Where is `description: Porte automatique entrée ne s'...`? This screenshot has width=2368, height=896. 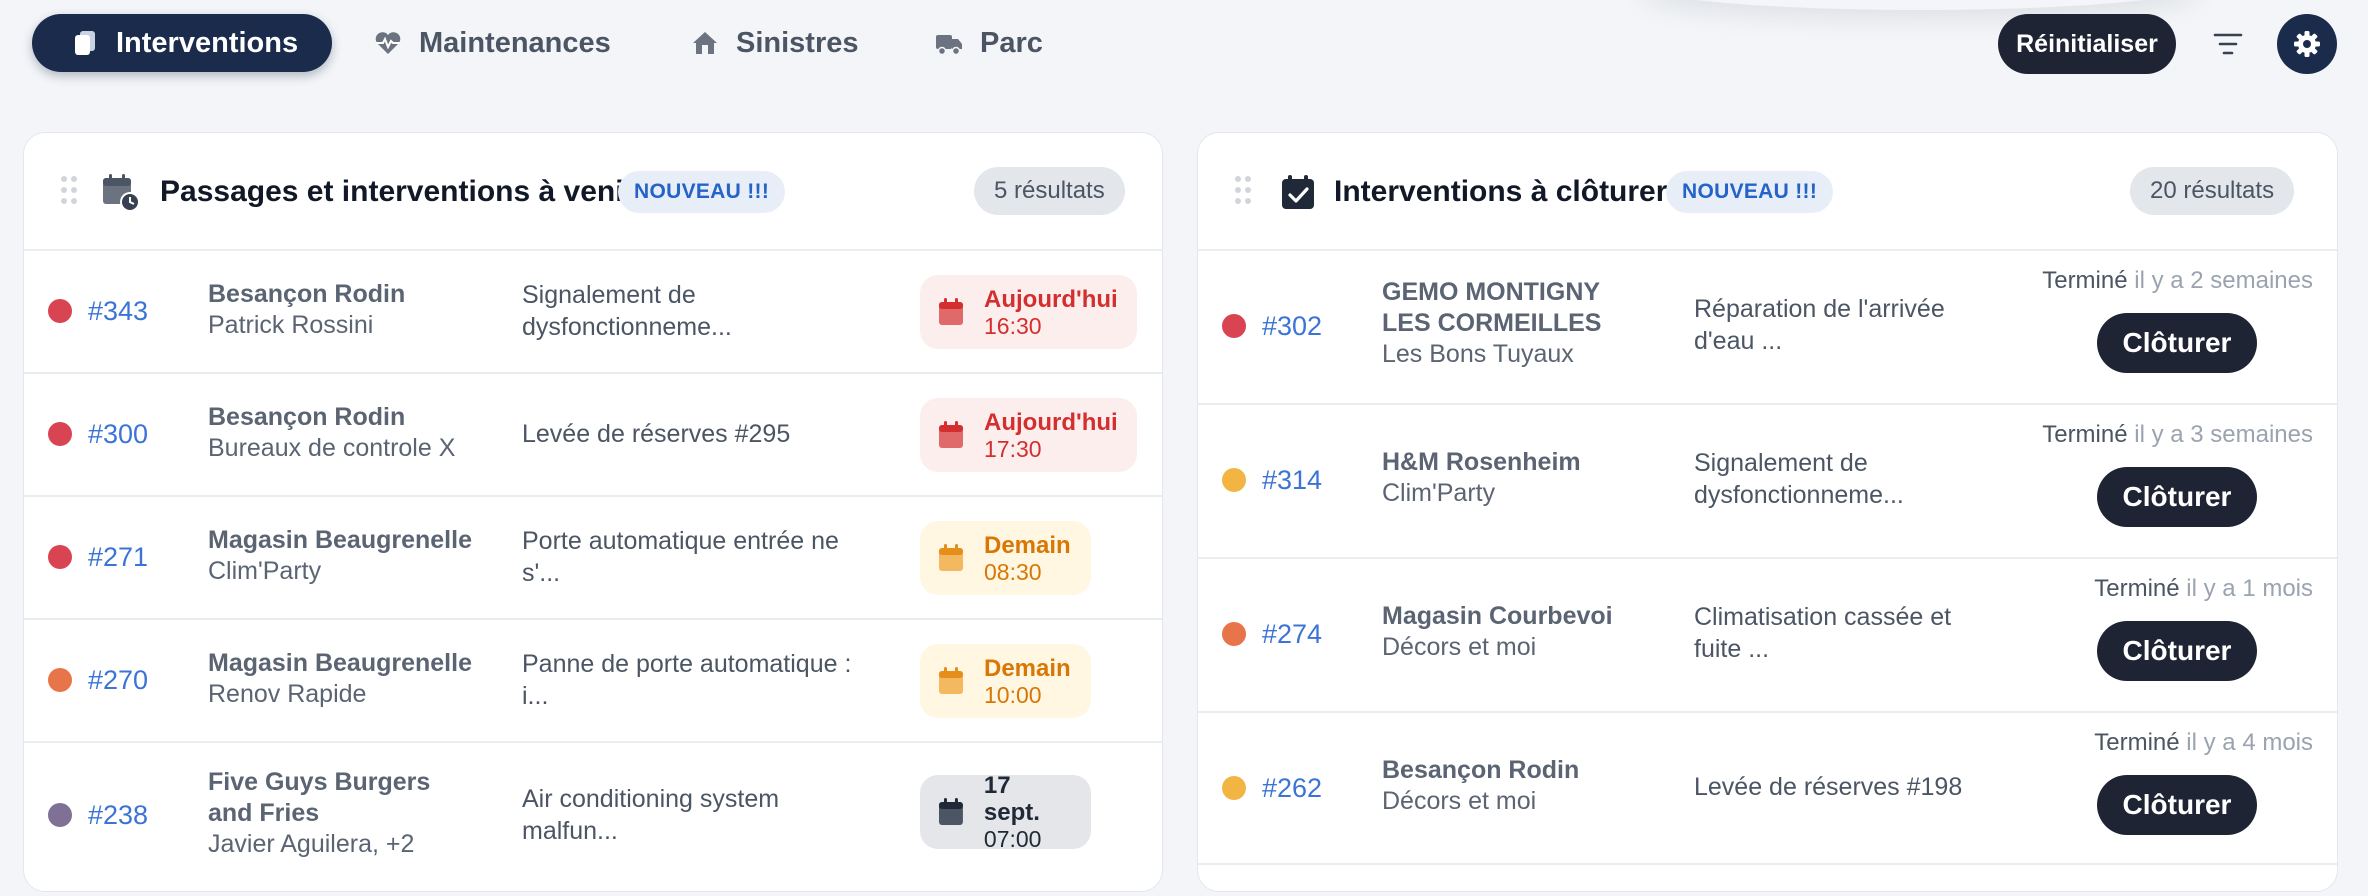 description: Porte automatique entrée ne s'... is located at coordinates (680, 557).